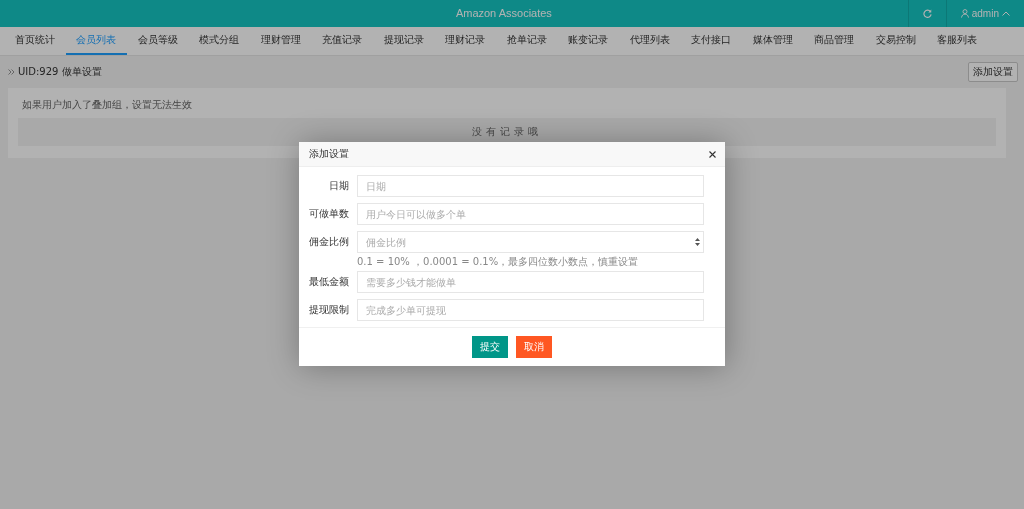 Image resolution: width=1024 pixels, height=509 pixels. What do you see at coordinates (329, 242) in the screenshot?
I see `field-label: 佣金比例` at bounding box center [329, 242].